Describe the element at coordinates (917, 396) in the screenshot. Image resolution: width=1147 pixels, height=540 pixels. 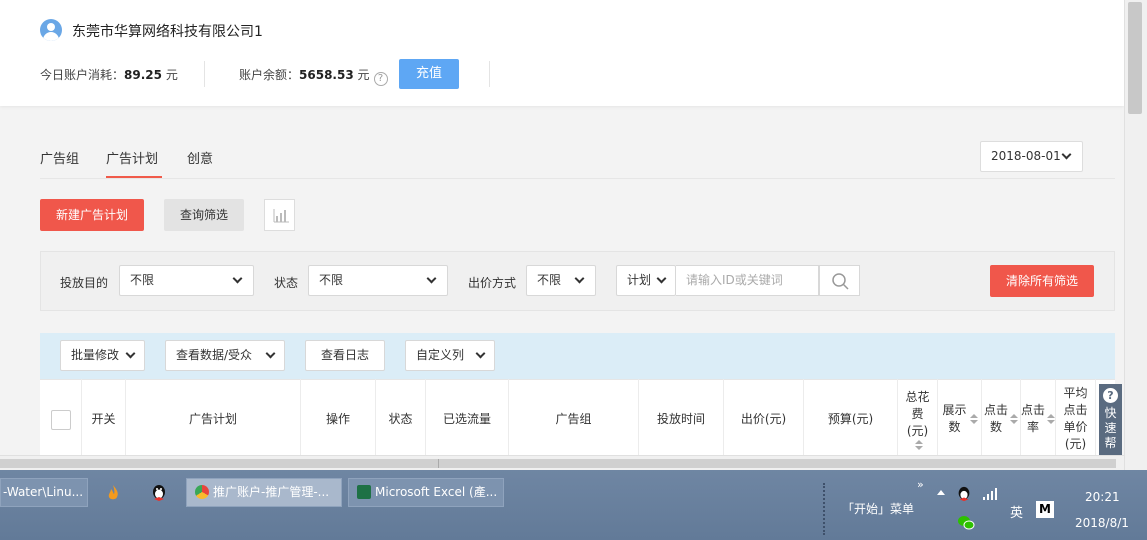
I see `col-total-spend-line: 总花` at that location.